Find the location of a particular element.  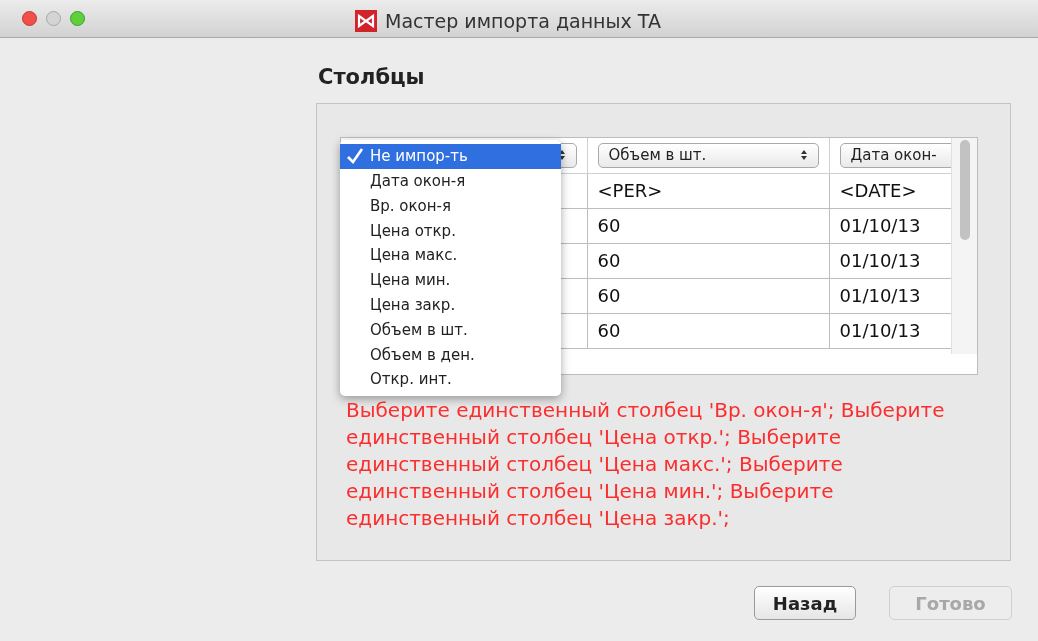

checkmark-icon is located at coordinates (355, 156).